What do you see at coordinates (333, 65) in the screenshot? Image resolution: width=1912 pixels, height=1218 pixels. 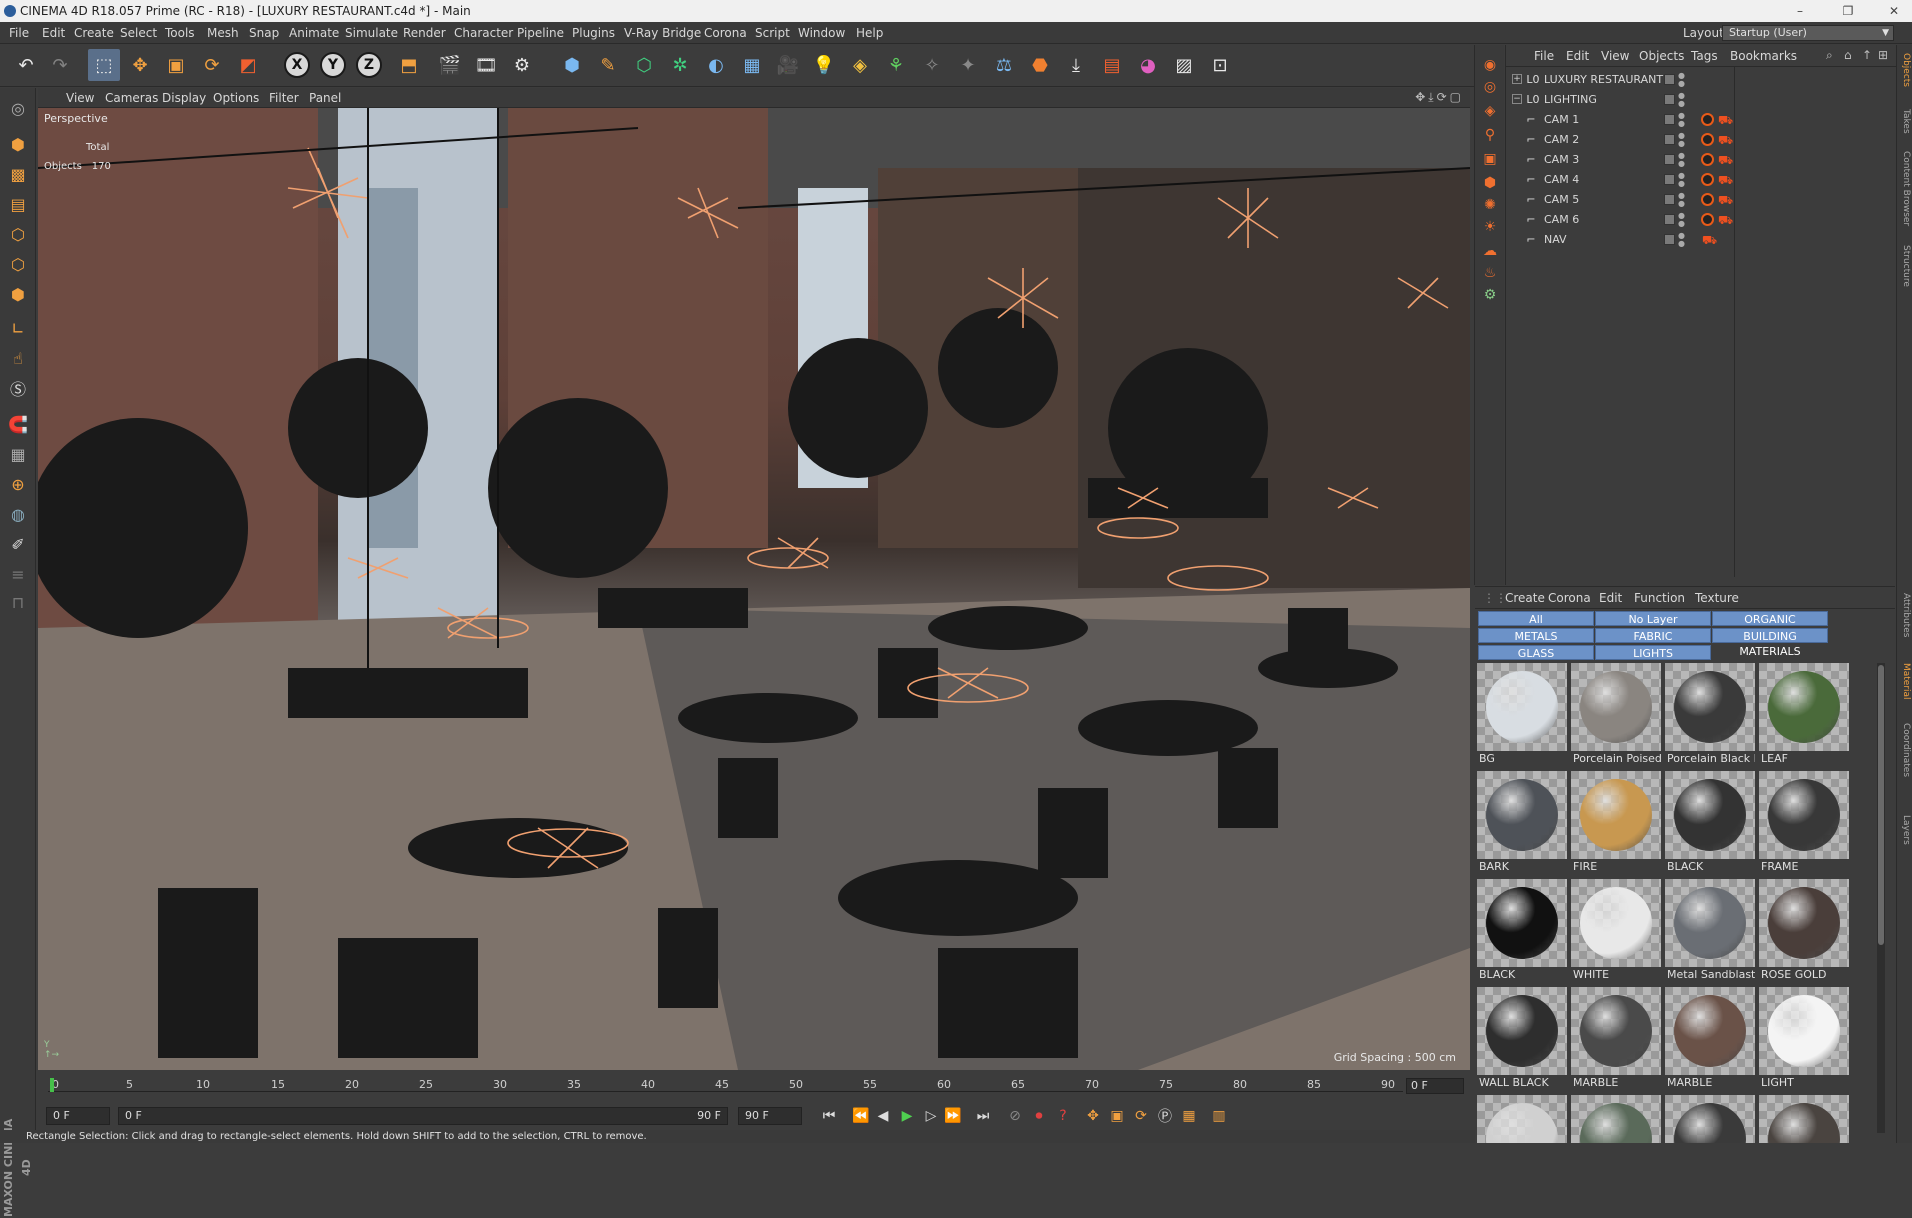 I see `y-axis-lock-button: Y` at bounding box center [333, 65].